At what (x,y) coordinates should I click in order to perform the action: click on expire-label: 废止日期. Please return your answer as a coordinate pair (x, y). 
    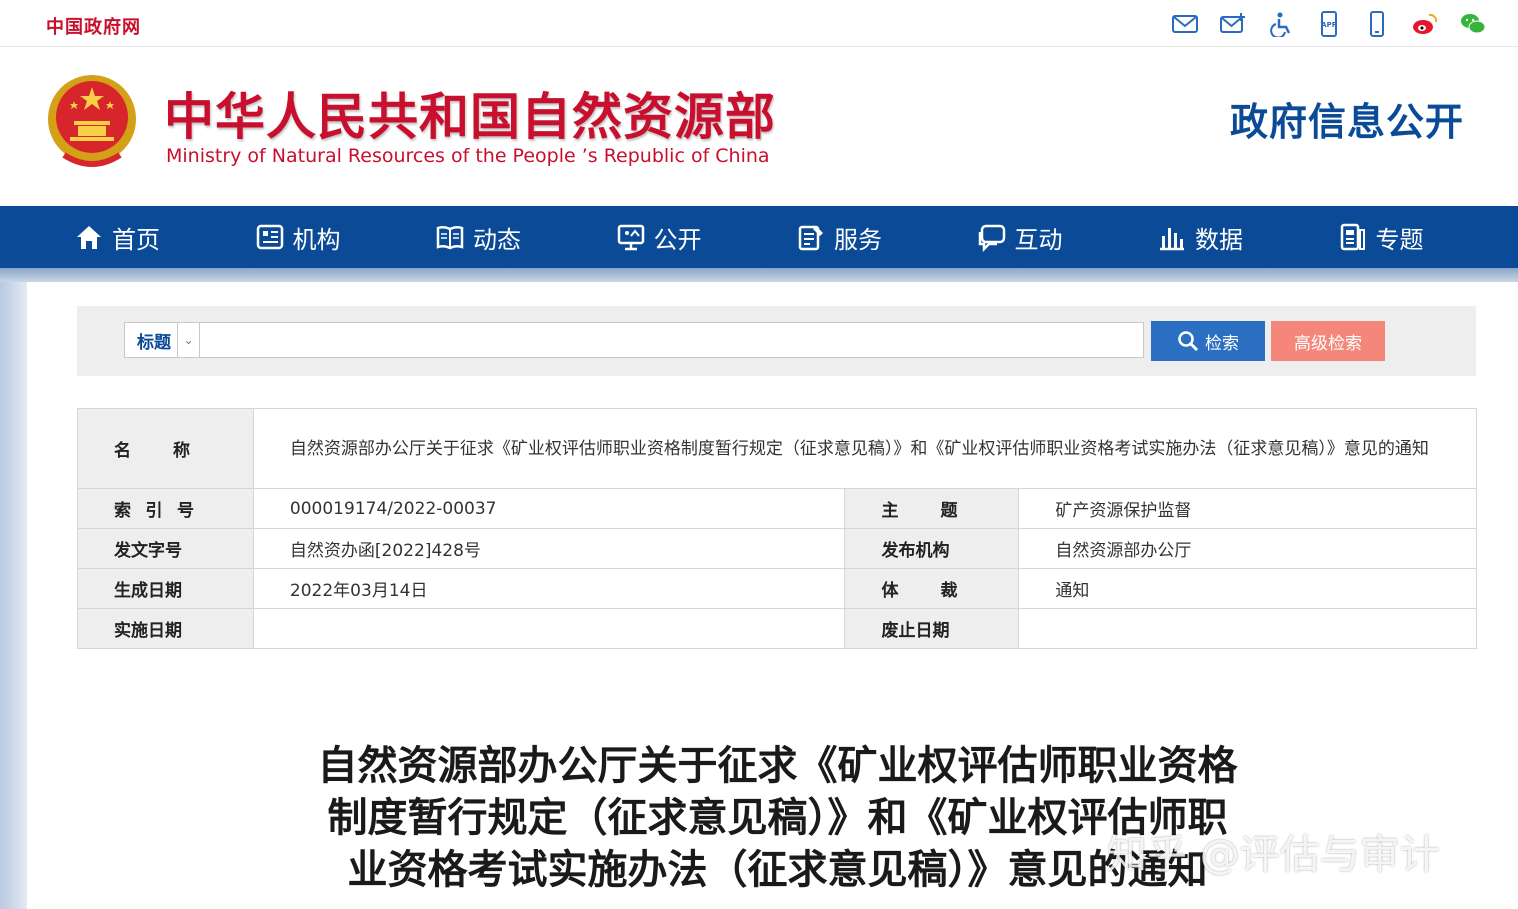
    Looking at the image, I should click on (932, 628).